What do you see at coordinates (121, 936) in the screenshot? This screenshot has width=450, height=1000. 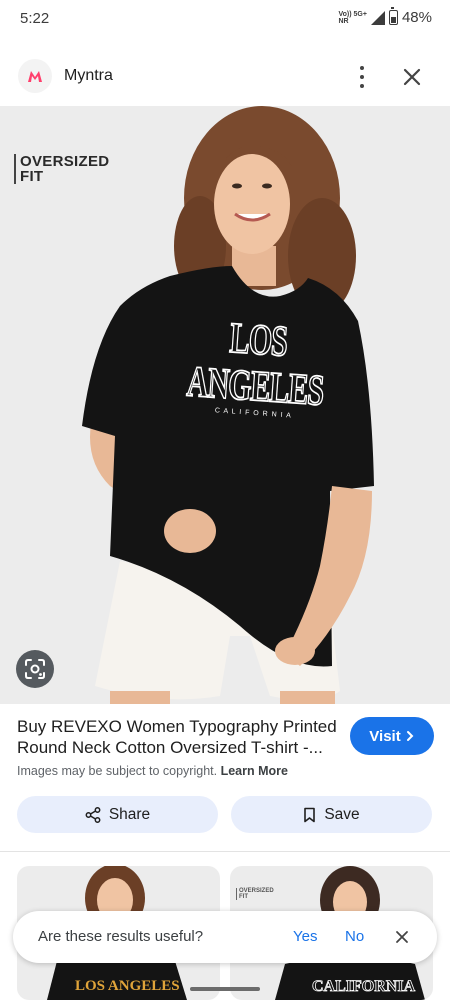 I see `feedback-question: Are these results useful?` at bounding box center [121, 936].